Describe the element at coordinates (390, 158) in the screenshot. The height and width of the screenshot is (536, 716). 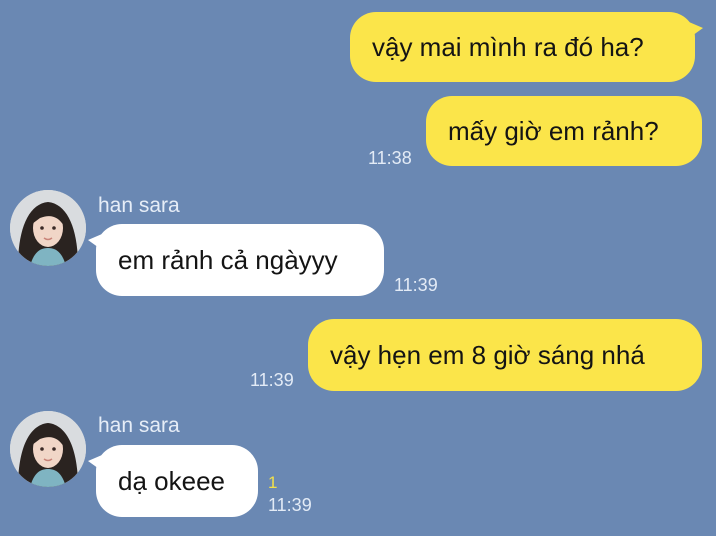
I see `message-timestamp: 11:38` at that location.